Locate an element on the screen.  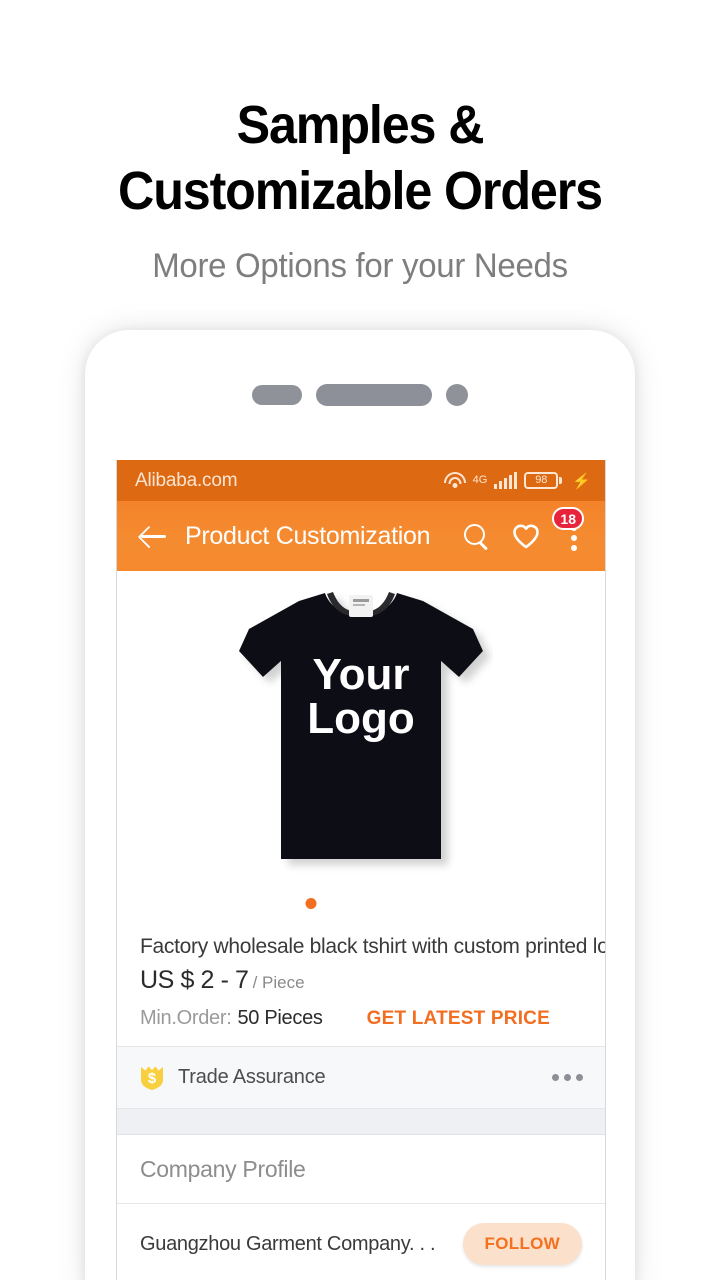
heart-icon is located at coordinates (526, 536).